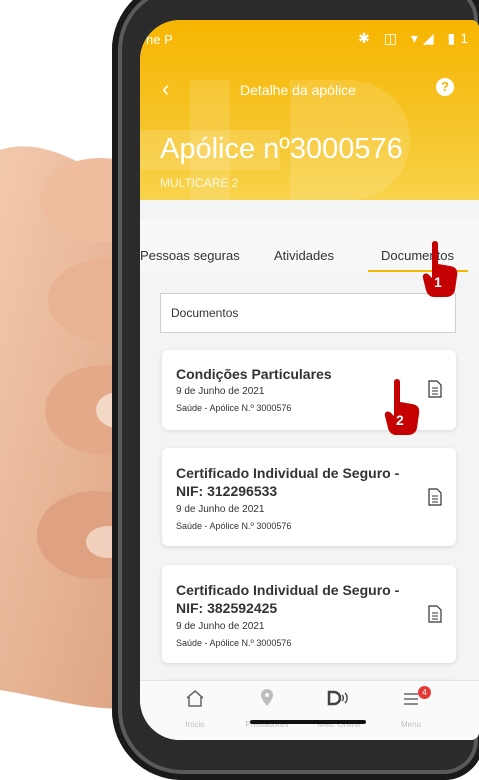 The width and height of the screenshot is (479, 780). Describe the element at coordinates (308, 313) in the screenshot. I see `document-type-select: Documentos` at that location.